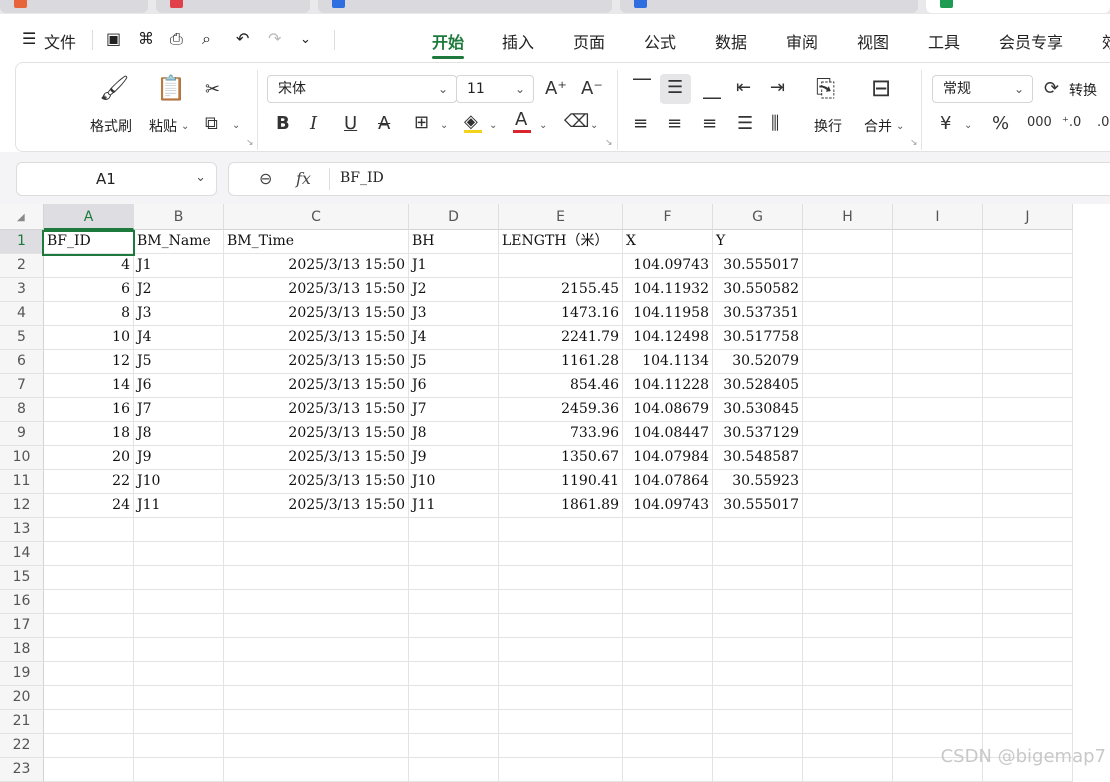 This screenshot has width=1110, height=782. I want to click on data-cell: 30.530845, so click(758, 410).